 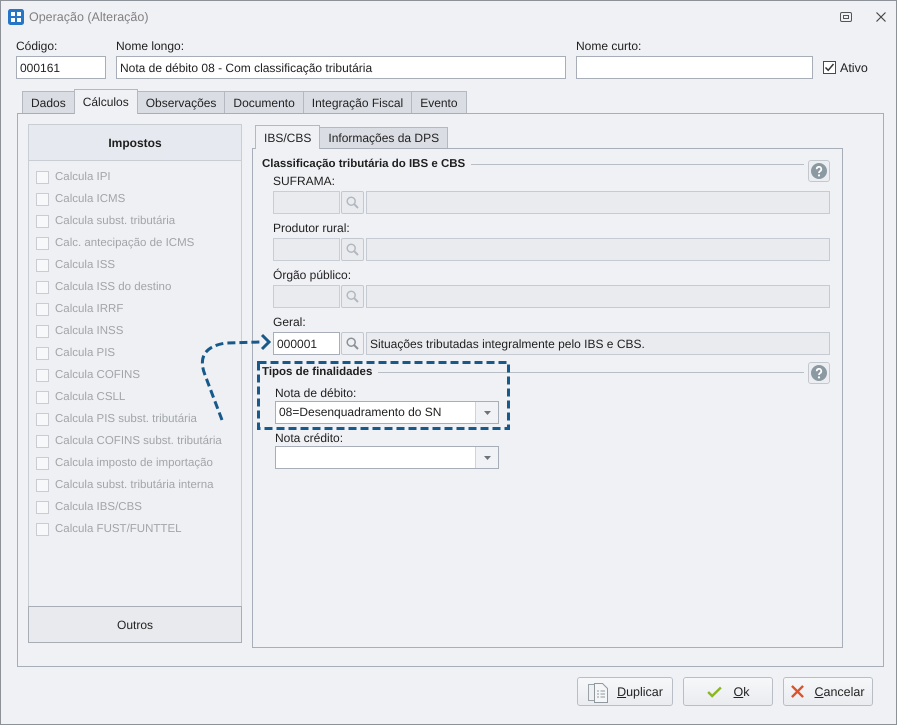 I want to click on field-label: Nome longo:, so click(x=150, y=46).